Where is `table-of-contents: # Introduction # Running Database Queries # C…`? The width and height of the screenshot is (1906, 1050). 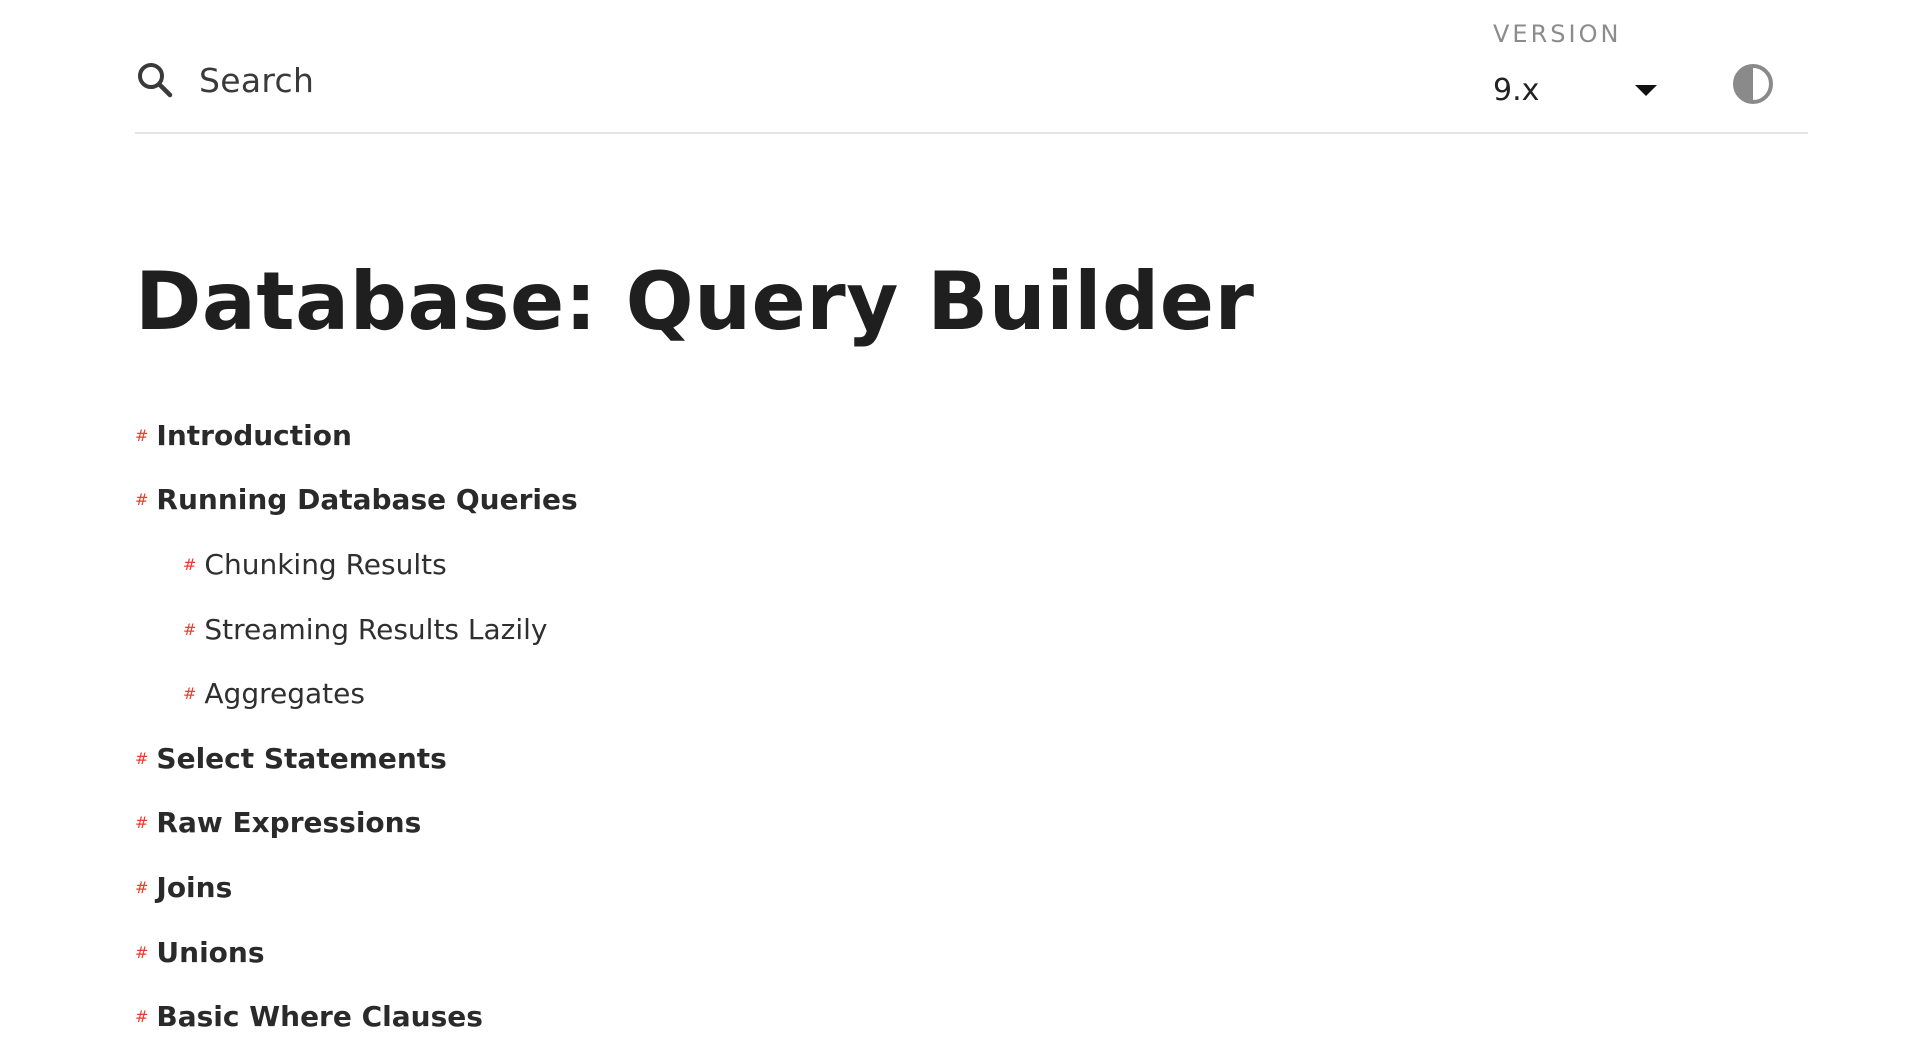 table-of-contents: # Introduction # Running Database Queries # C… is located at coordinates (356, 726).